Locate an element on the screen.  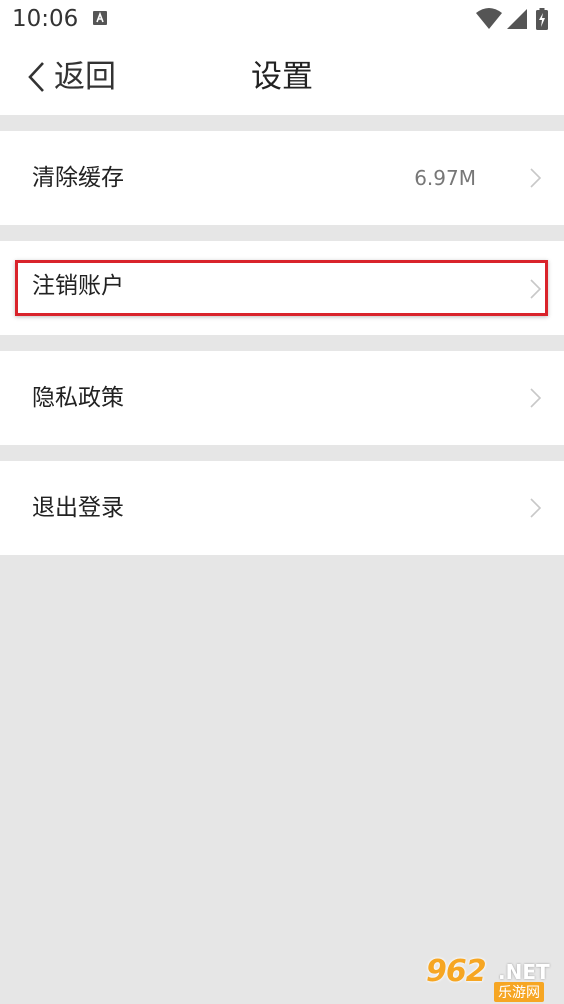
status-time: 10:06 is located at coordinates (45, 19).